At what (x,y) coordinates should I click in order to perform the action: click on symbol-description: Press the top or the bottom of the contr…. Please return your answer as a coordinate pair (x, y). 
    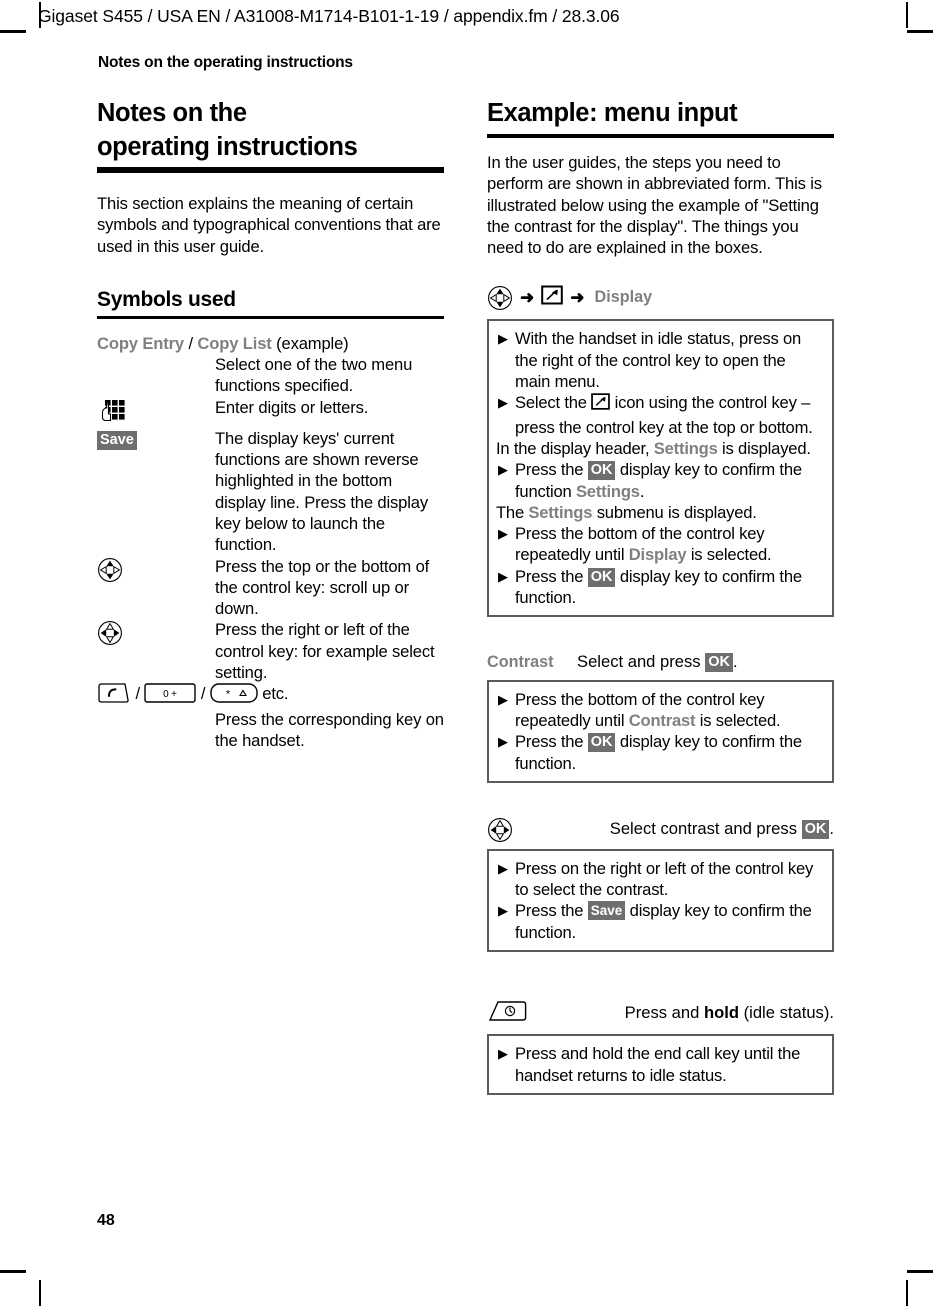
    Looking at the image, I should click on (322, 587).